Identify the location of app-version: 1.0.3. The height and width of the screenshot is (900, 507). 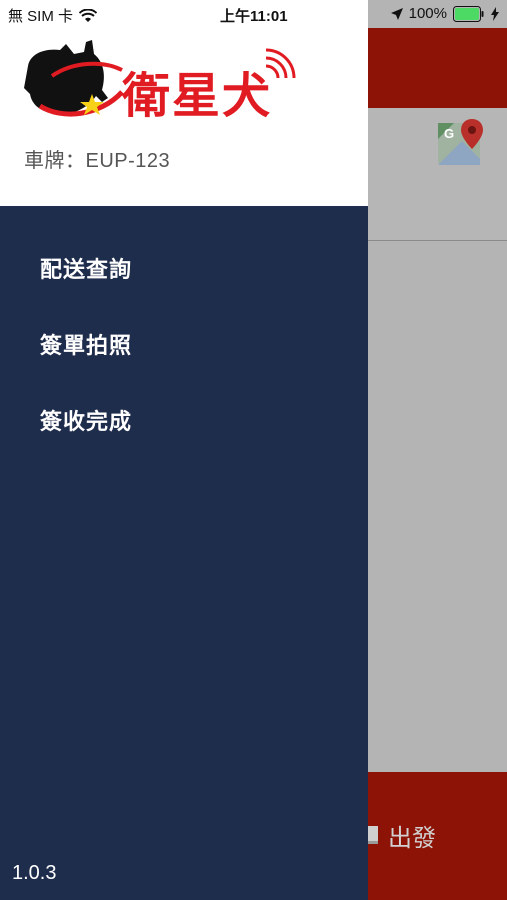
(34, 873).